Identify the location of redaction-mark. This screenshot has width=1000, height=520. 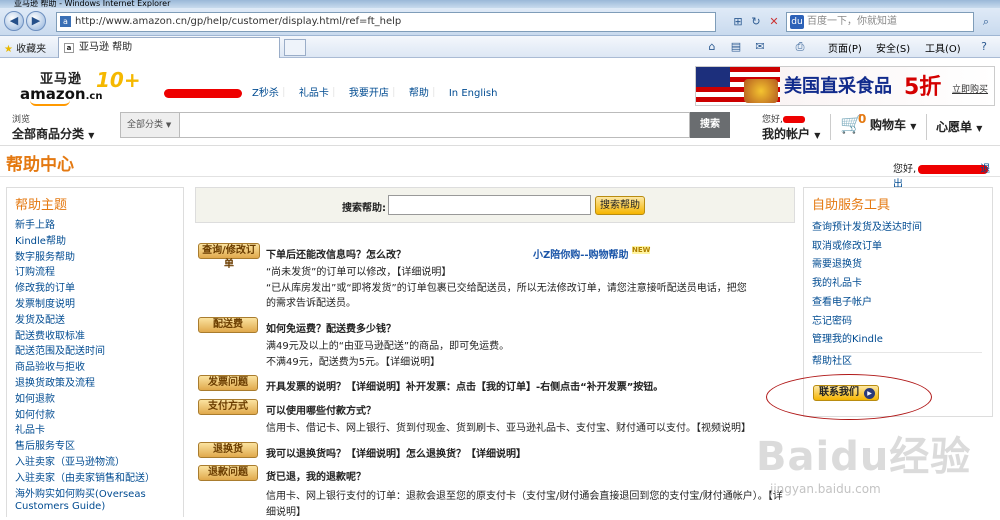
(953, 169).